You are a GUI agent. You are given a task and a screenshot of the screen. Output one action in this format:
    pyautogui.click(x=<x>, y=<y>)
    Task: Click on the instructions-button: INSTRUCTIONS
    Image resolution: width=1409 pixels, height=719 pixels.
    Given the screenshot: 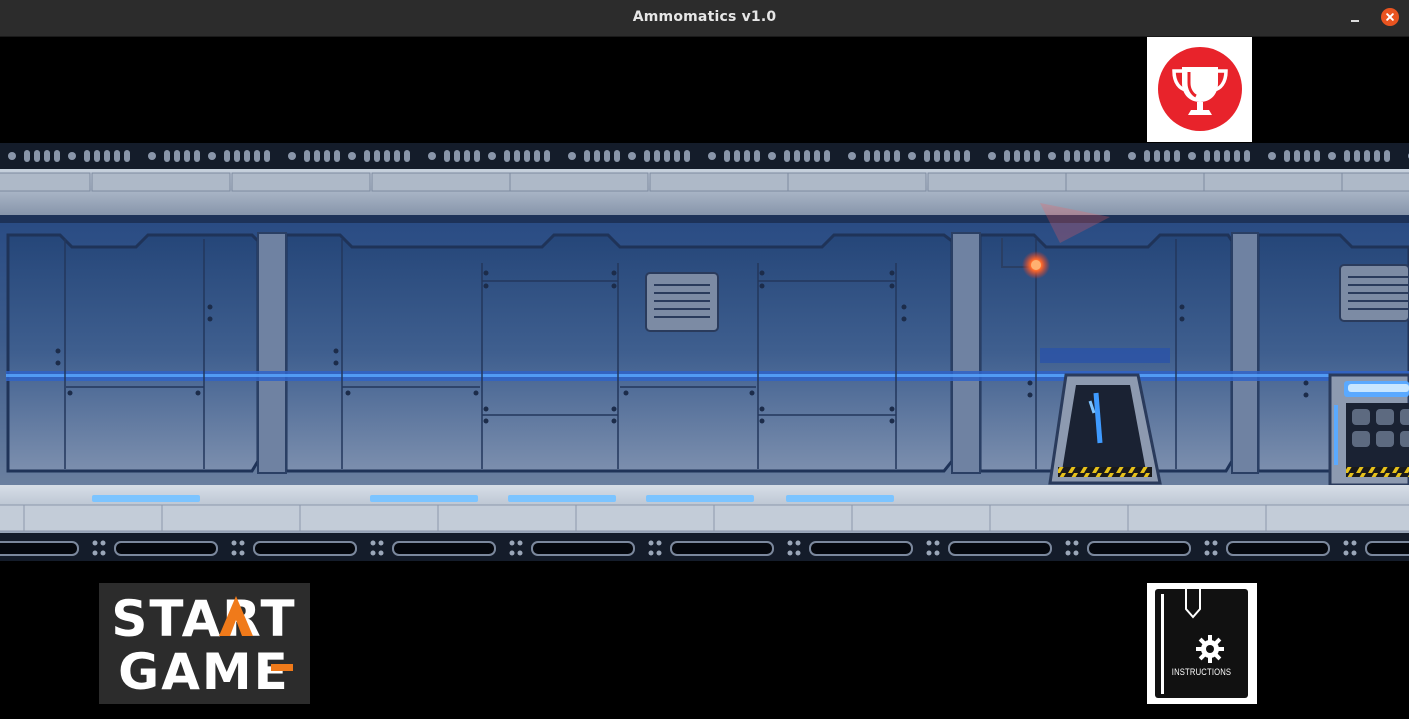 What is the action you would take?
    pyautogui.click(x=1202, y=643)
    